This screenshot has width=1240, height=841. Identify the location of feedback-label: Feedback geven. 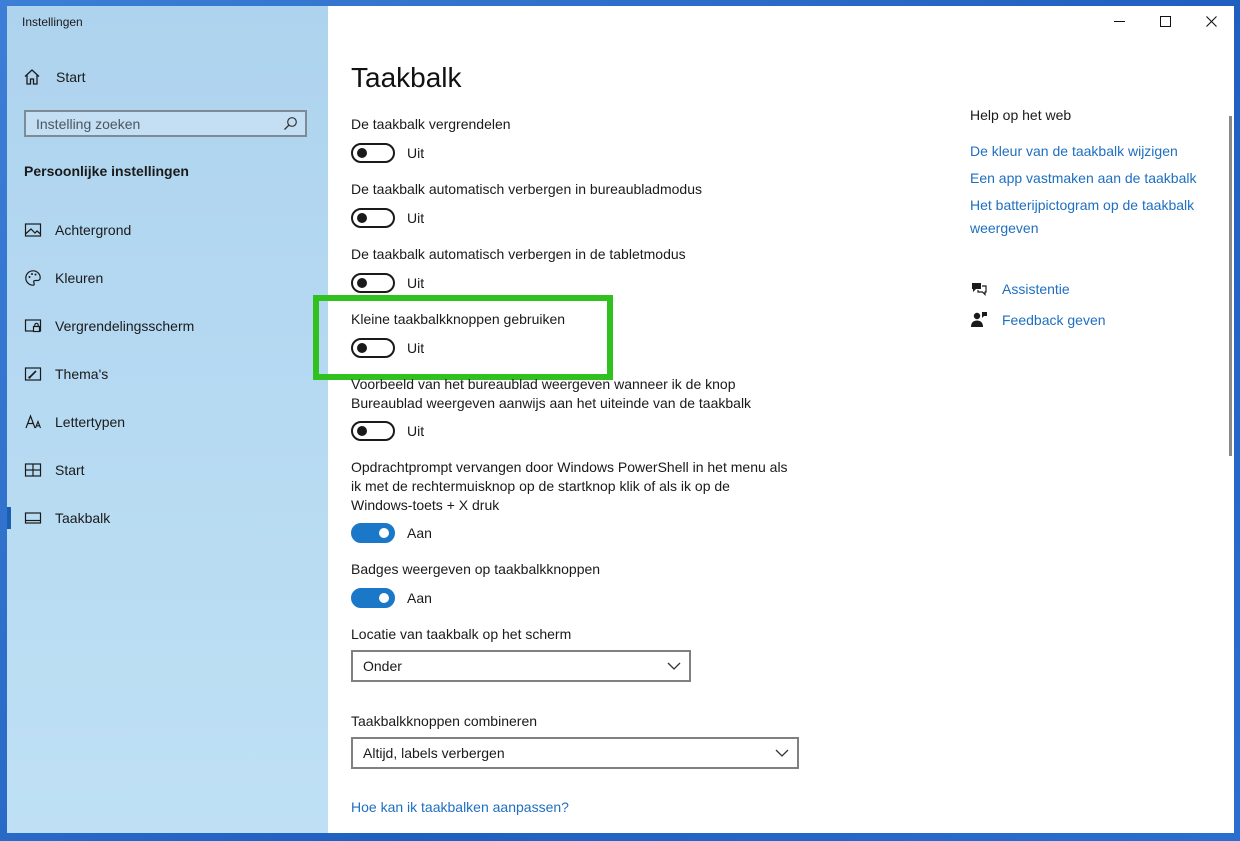
(1054, 320).